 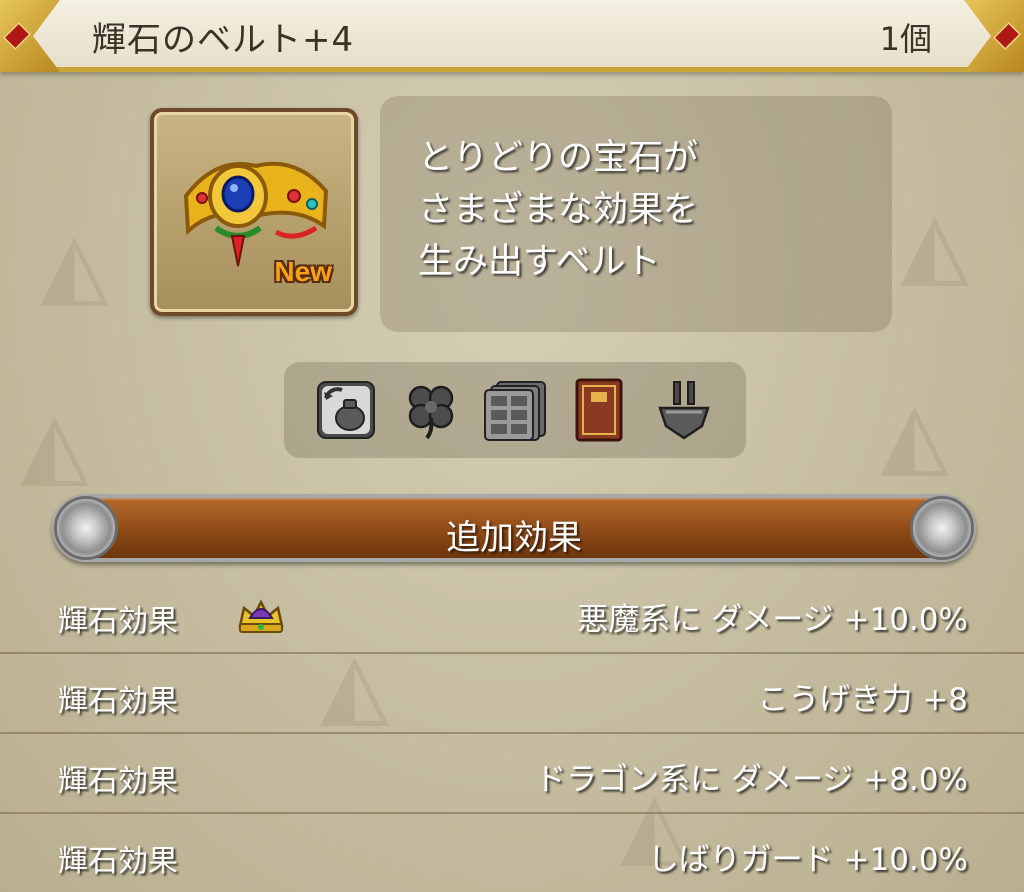 What do you see at coordinates (512, 694) in the screenshot?
I see `effect-row: 輝石効果 こうげき力 +8` at bounding box center [512, 694].